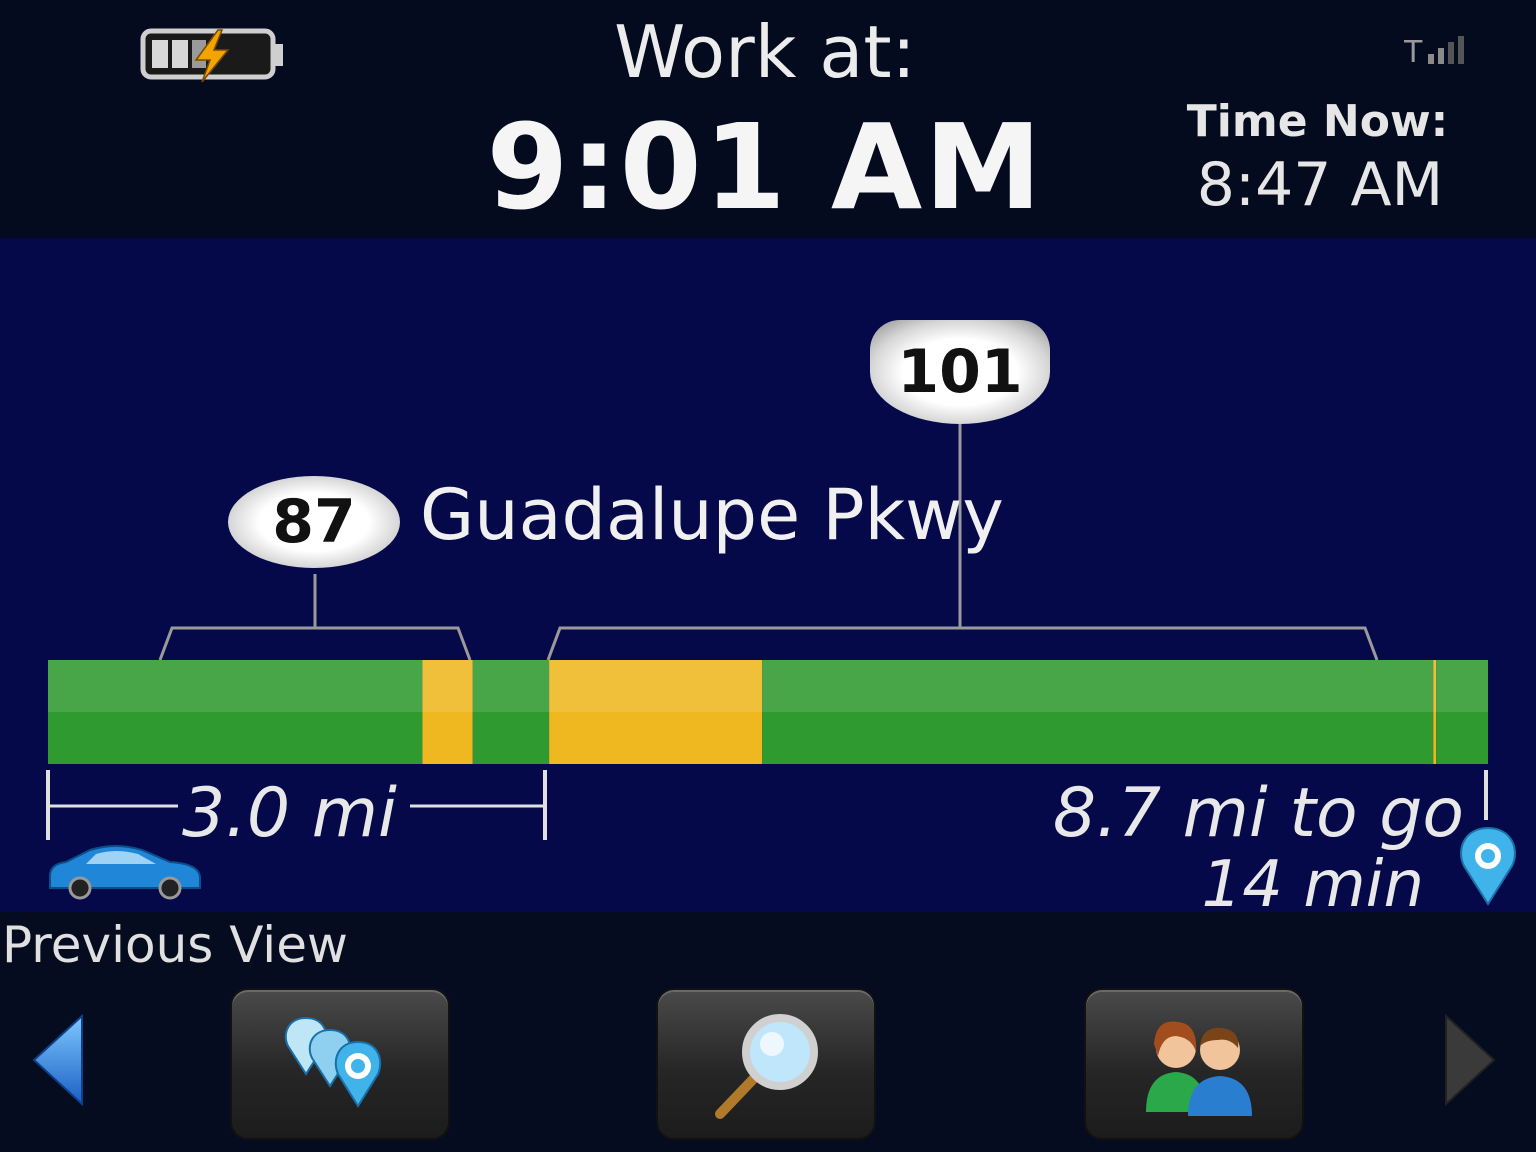 Image resolution: width=1536 pixels, height=1152 pixels. I want to click on search-button, so click(766, 1064).